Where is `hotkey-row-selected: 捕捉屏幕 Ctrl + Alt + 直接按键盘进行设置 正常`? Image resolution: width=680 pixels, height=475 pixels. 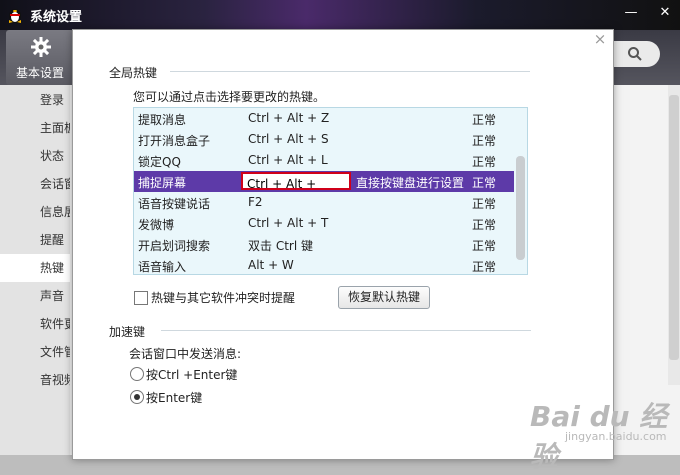
hotkey-row-selected: 捕捉屏幕 Ctrl + Alt + 直接按键盘进行设置 正常 is located at coordinates (324, 181).